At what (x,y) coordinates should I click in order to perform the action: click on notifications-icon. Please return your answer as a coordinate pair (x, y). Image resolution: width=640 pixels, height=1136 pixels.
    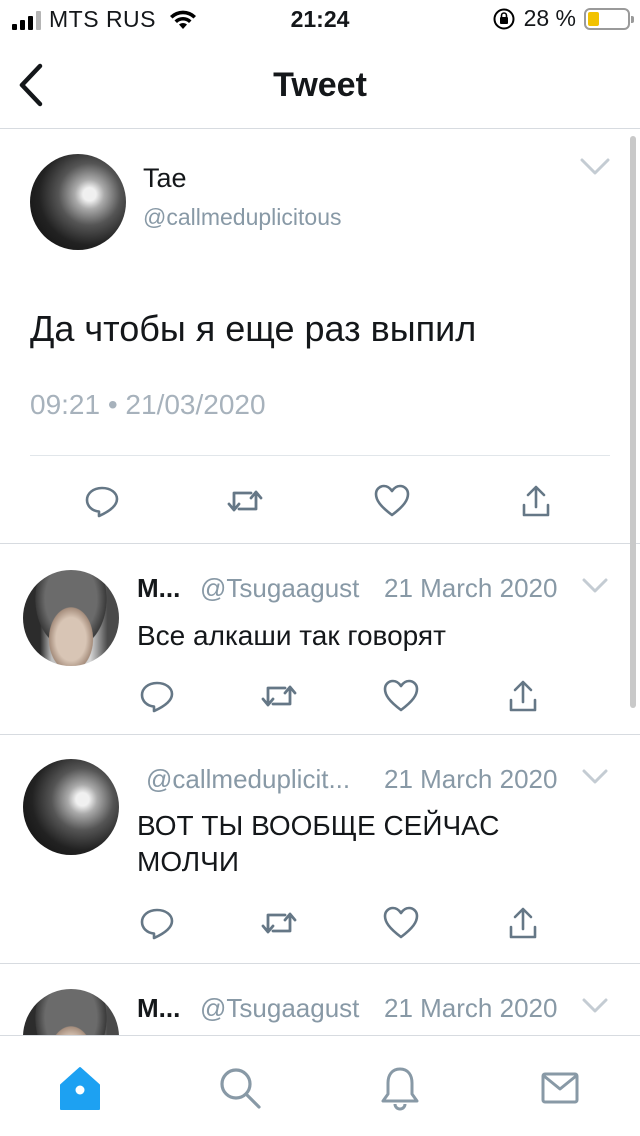
    Looking at the image, I should click on (400, 1089).